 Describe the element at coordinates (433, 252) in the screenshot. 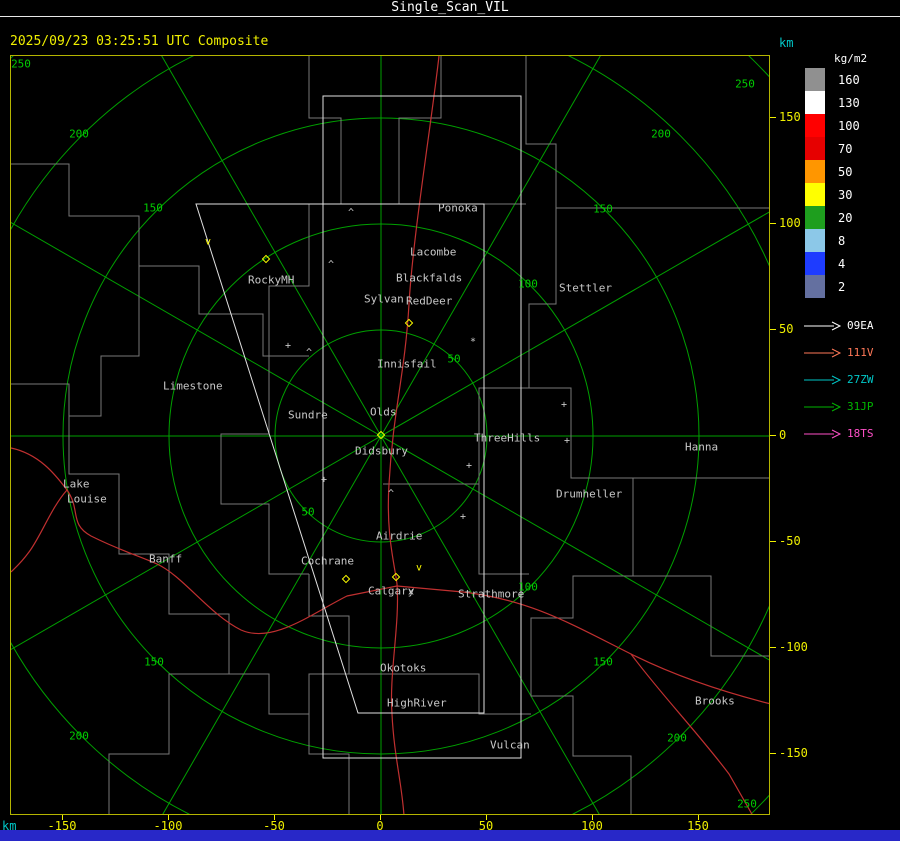

I see `town-label: Lacombe` at that location.